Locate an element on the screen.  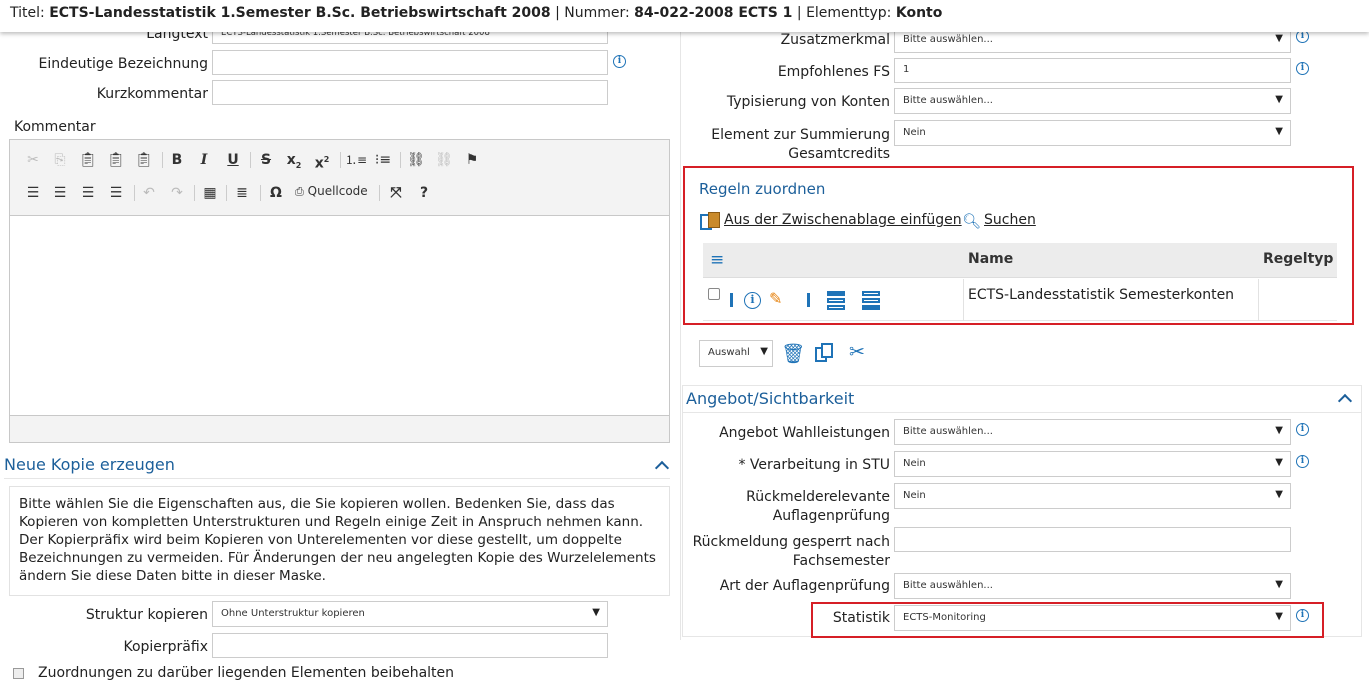
underline-icon: U is located at coordinates (233, 160).